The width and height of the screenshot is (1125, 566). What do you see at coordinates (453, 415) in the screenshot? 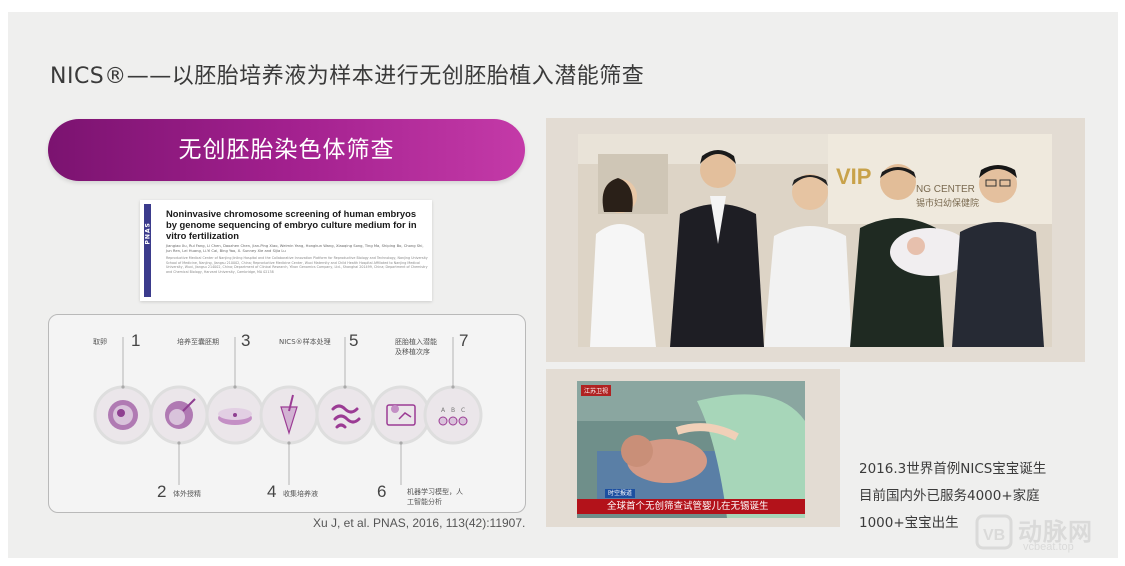
I see `step-7-circle` at bounding box center [453, 415].